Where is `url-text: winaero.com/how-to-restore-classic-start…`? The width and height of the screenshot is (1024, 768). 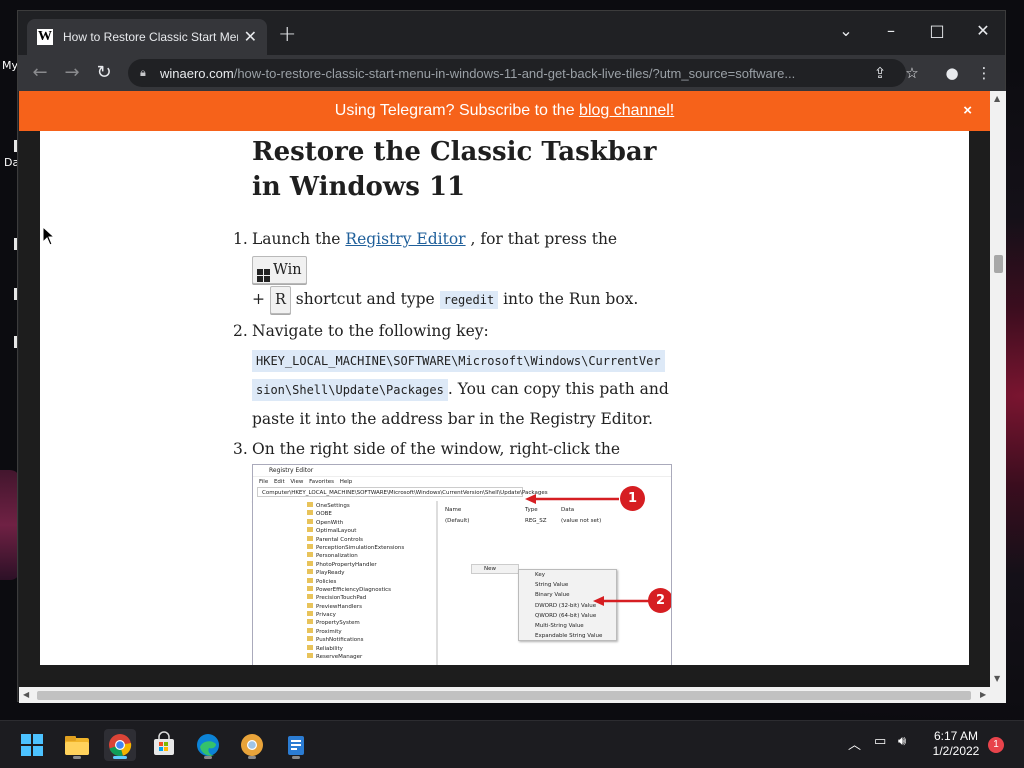 url-text: winaero.com/how-to-restore-classic-start… is located at coordinates (510, 73).